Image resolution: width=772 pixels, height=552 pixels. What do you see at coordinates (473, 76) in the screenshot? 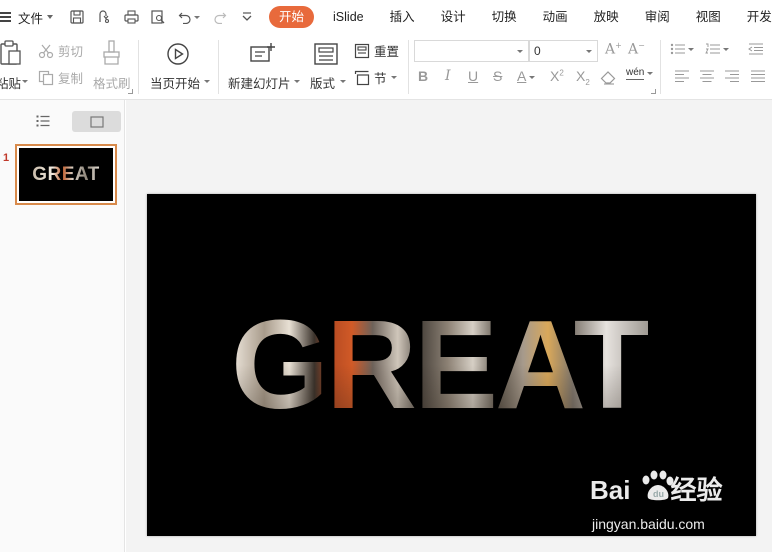
I see `underline-icon: U` at bounding box center [473, 76].